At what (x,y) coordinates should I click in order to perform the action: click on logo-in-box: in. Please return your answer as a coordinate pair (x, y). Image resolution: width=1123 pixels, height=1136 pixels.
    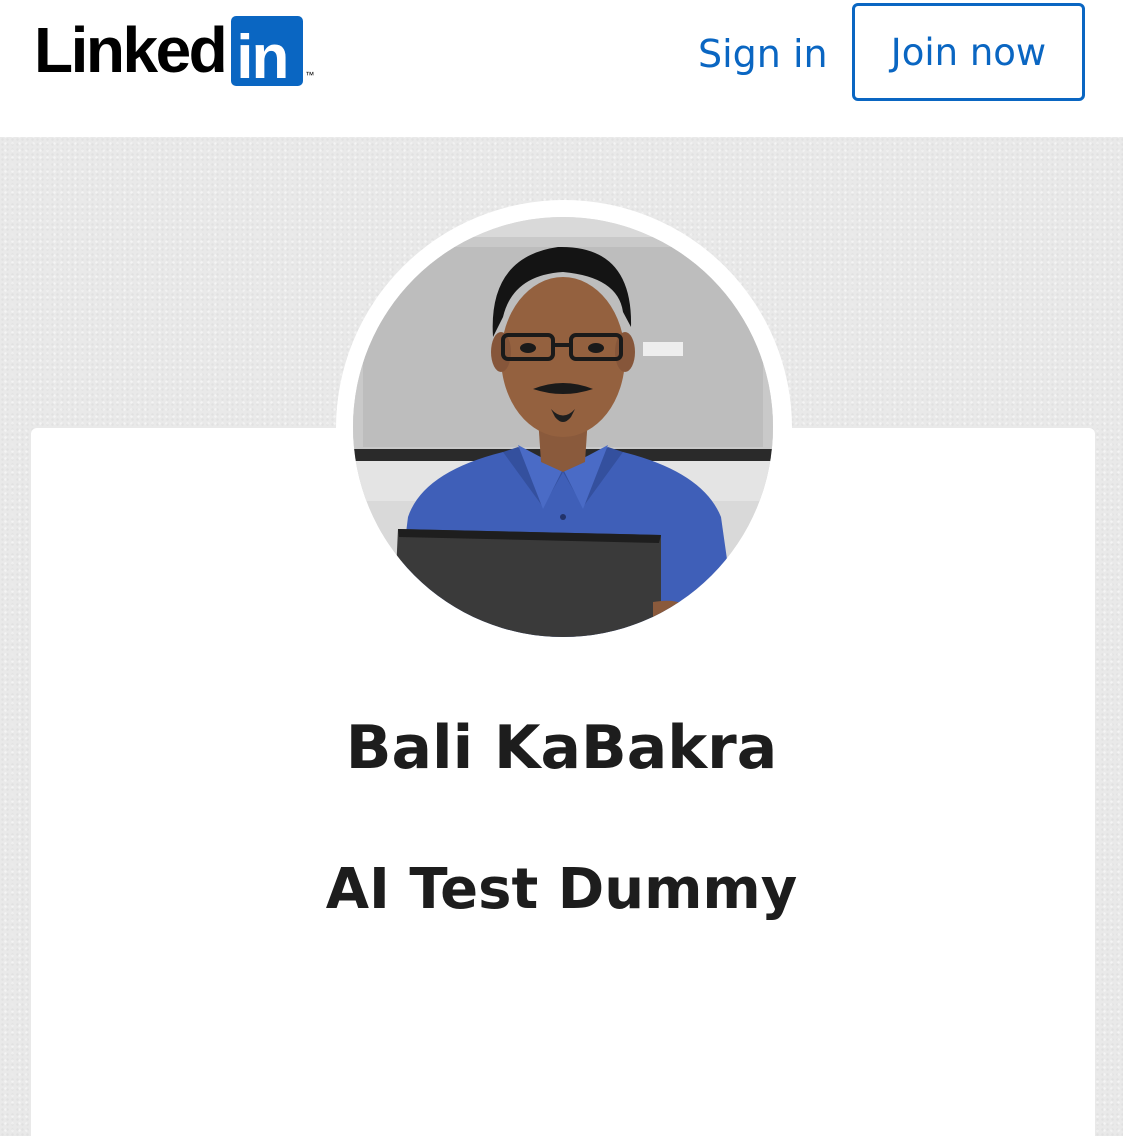
    Looking at the image, I should click on (267, 51).